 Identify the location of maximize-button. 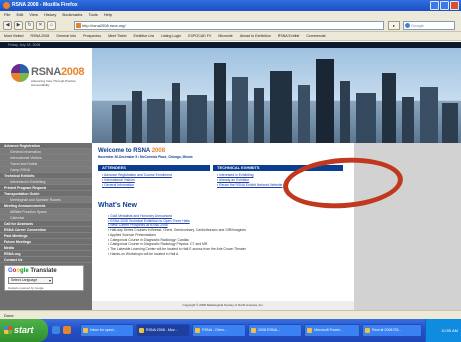
(444, 5).